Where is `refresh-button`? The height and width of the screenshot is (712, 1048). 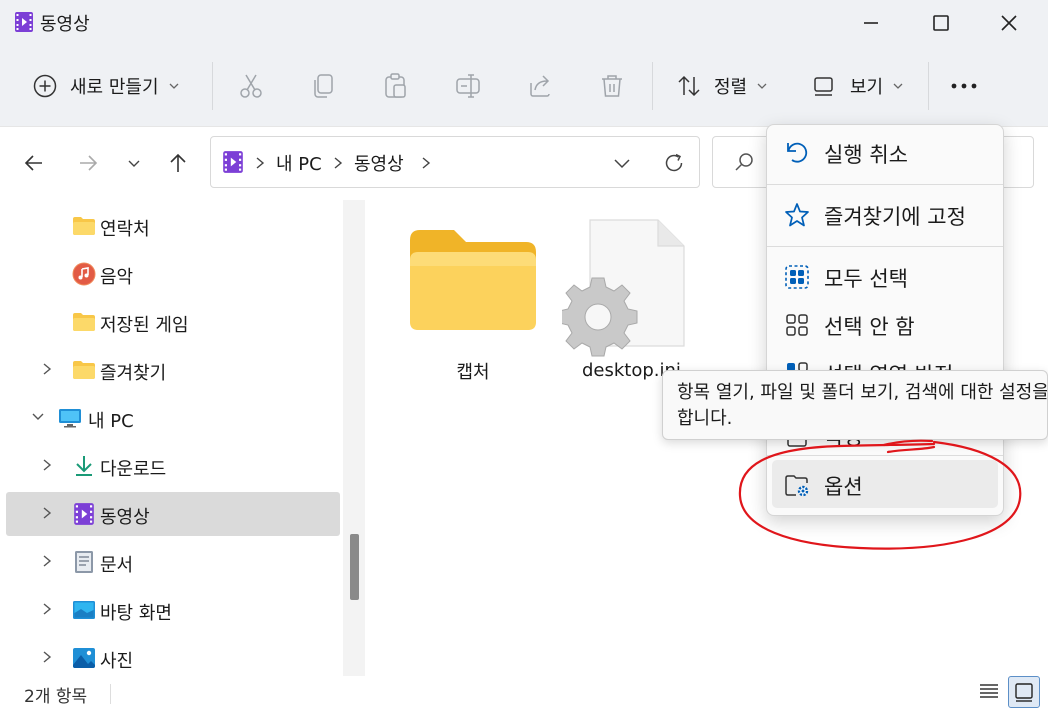
refresh-button is located at coordinates (674, 163).